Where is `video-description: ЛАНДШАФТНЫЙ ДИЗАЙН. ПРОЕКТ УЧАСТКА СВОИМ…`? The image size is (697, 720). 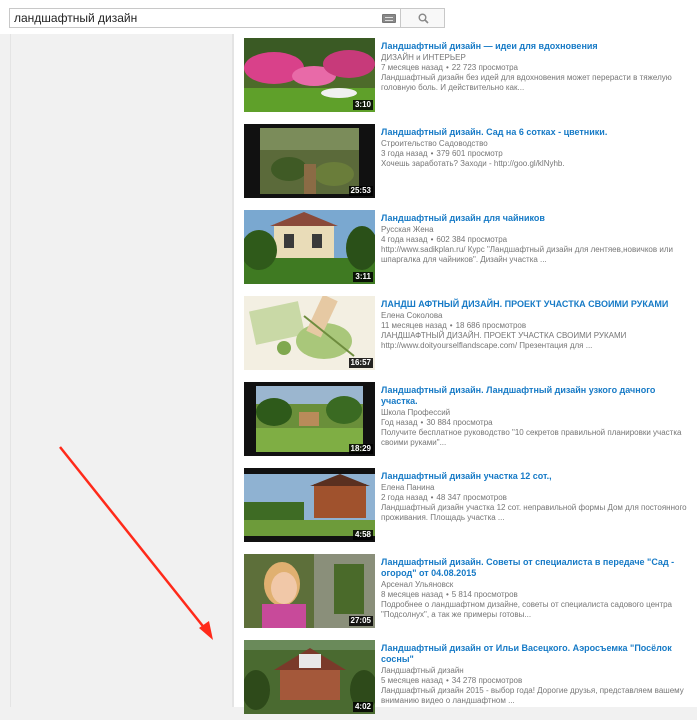 video-description: ЛАНДШАФТНЫЙ ДИЗАЙН. ПРОЕКТ УЧАСТКА СВОИМ… is located at coordinates (504, 340).